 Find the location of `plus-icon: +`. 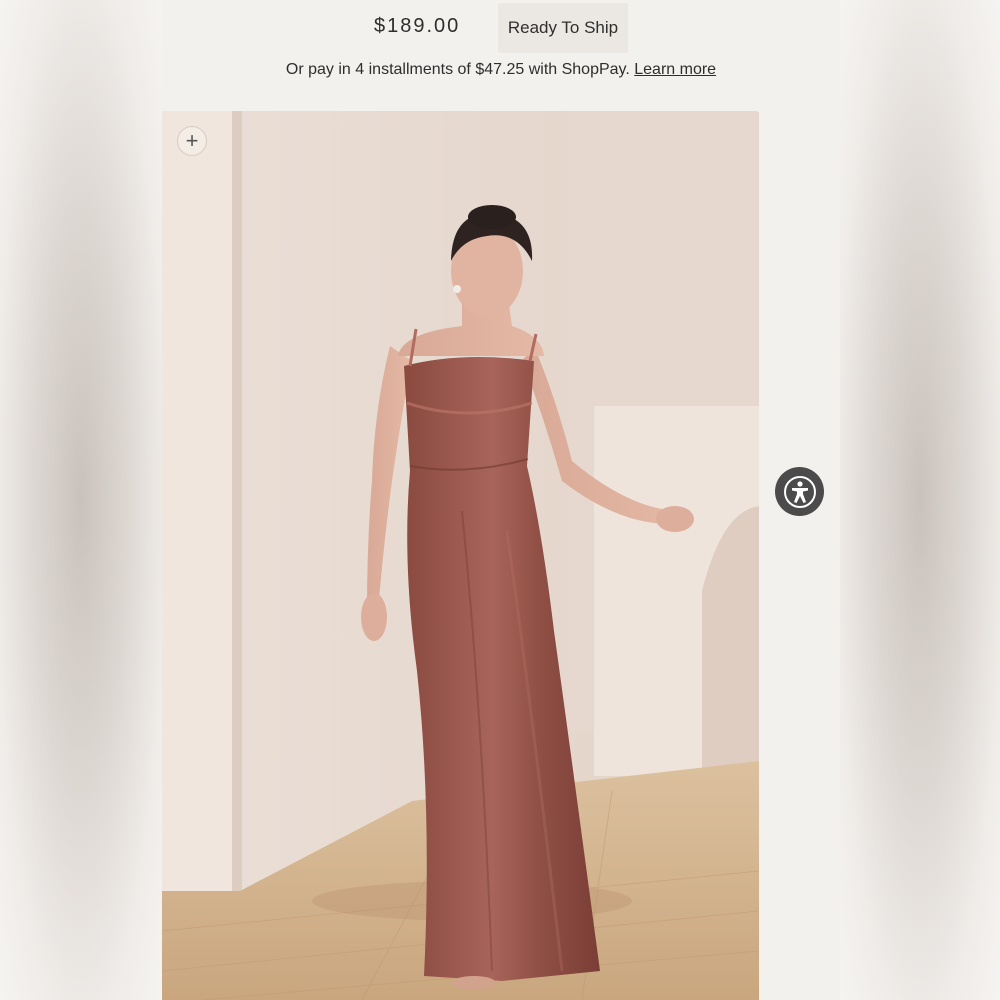

plus-icon: + is located at coordinates (192, 140).